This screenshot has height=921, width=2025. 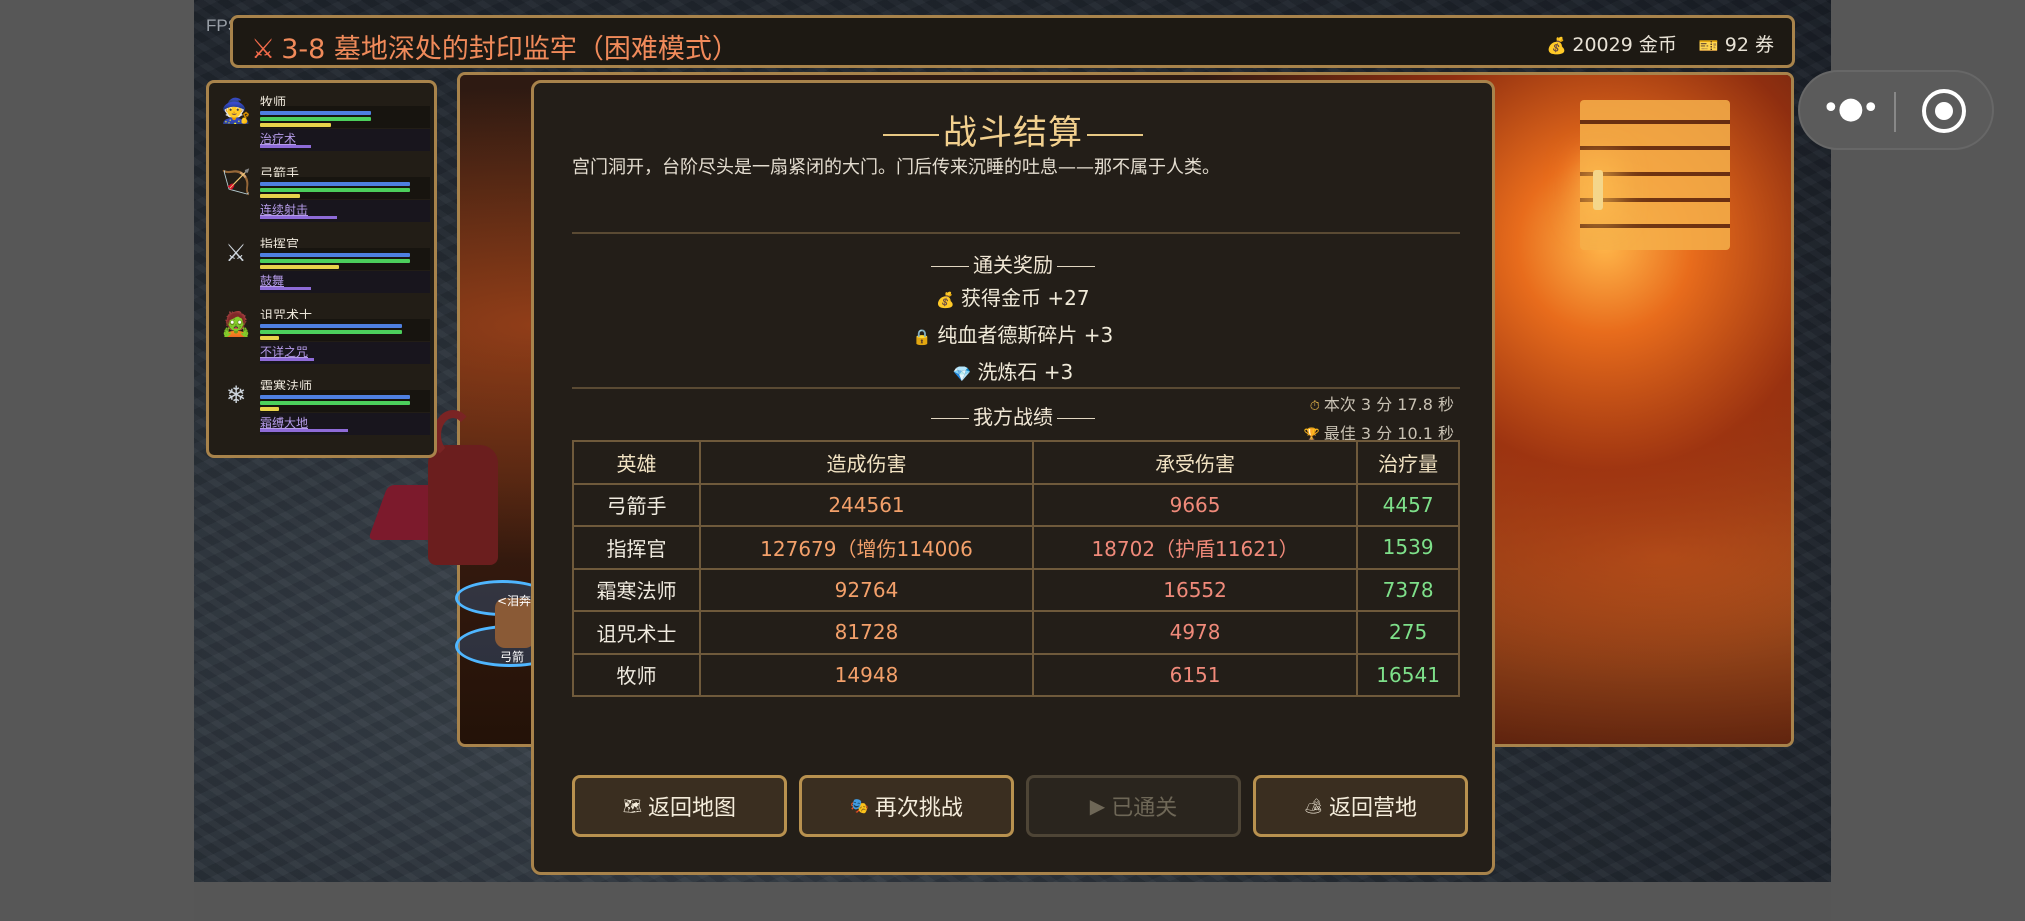 I want to click on knight-horn, so click(x=453, y=435).